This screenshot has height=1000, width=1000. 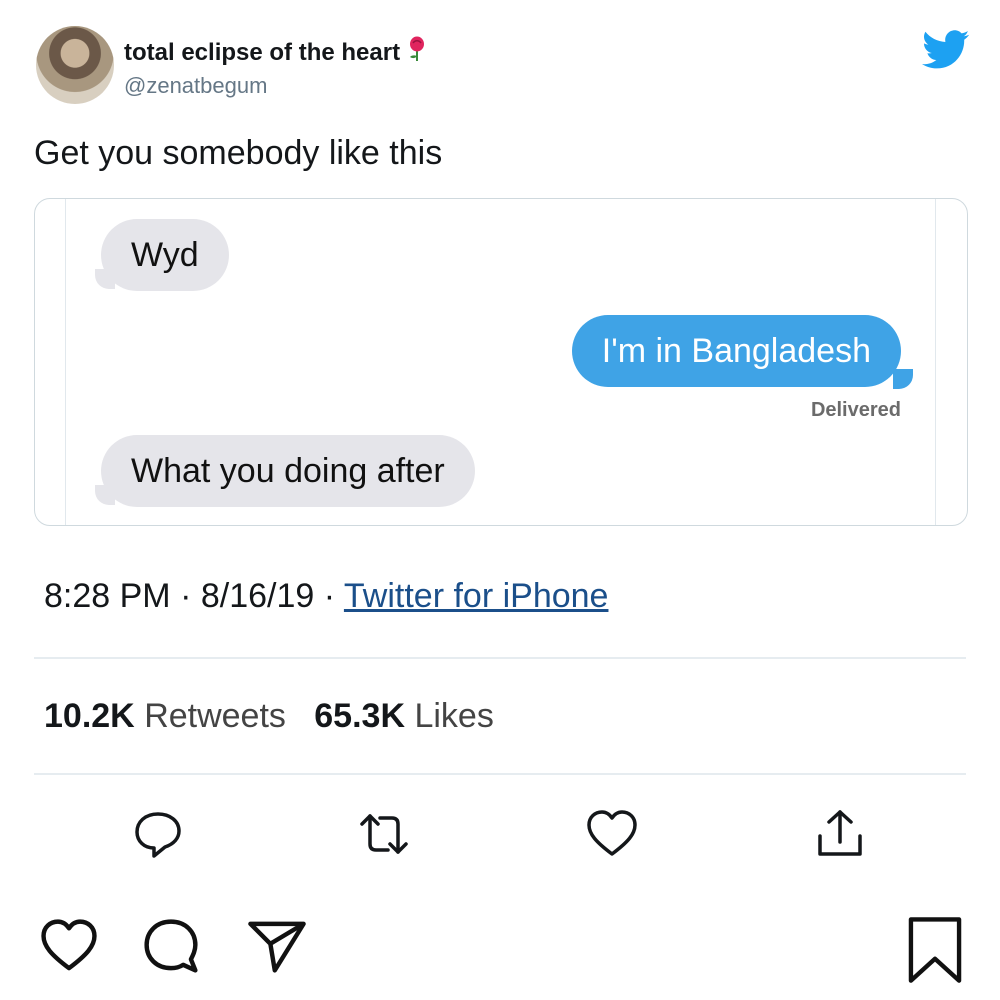 What do you see at coordinates (736, 351) in the screenshot?
I see `message-bubble-outgoing: I'm in Bangladesh` at bounding box center [736, 351].